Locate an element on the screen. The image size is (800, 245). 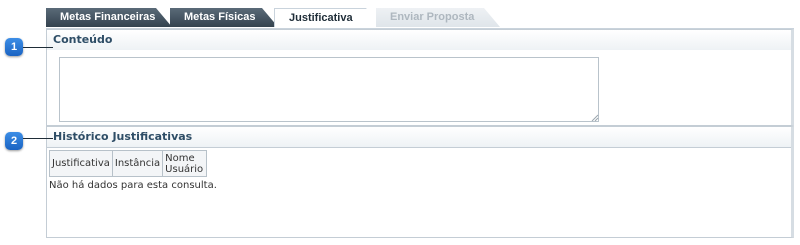
tab-metas-financeiras: Metas Financeiras is located at coordinates (109, 17).